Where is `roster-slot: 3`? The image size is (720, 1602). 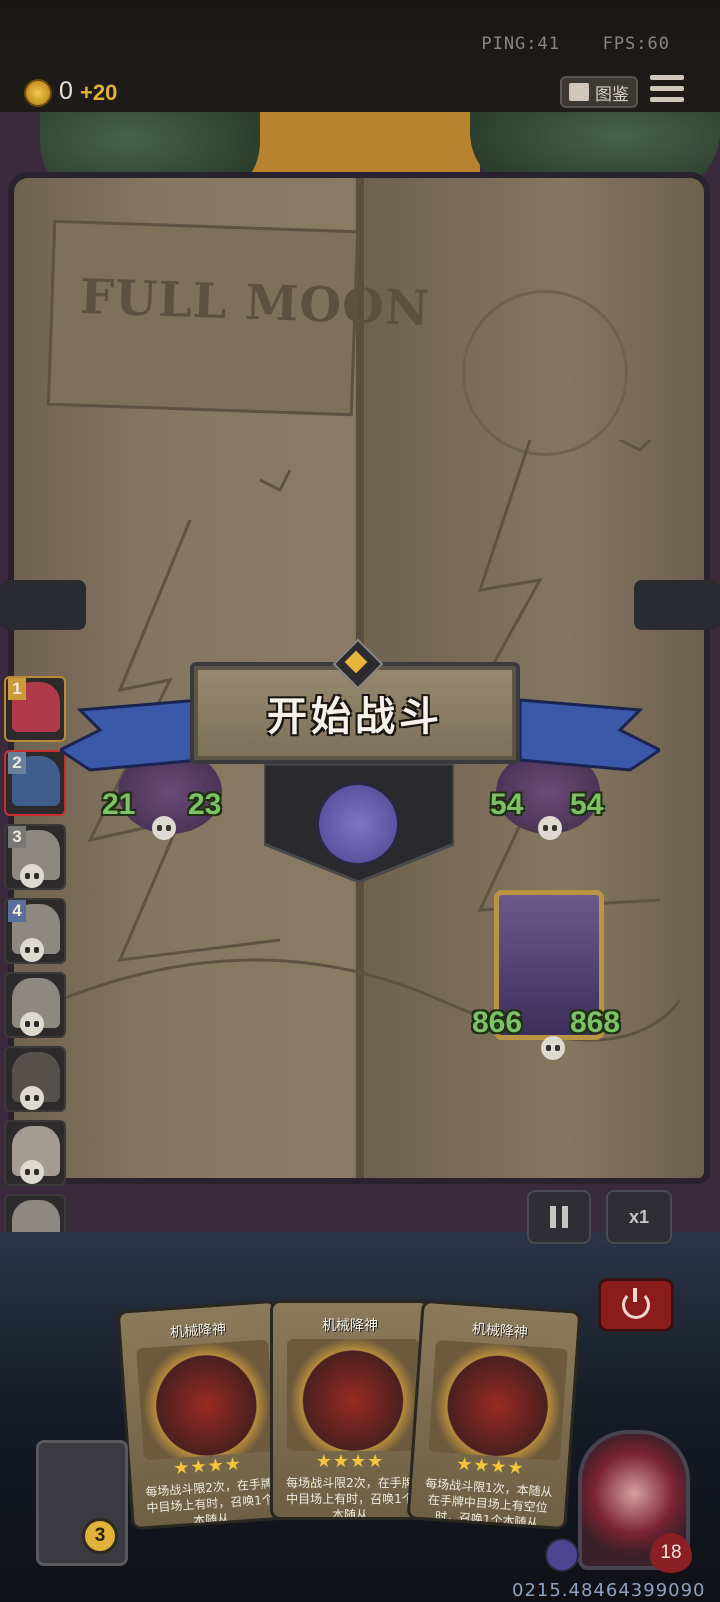
roster-slot: 3 is located at coordinates (35, 857).